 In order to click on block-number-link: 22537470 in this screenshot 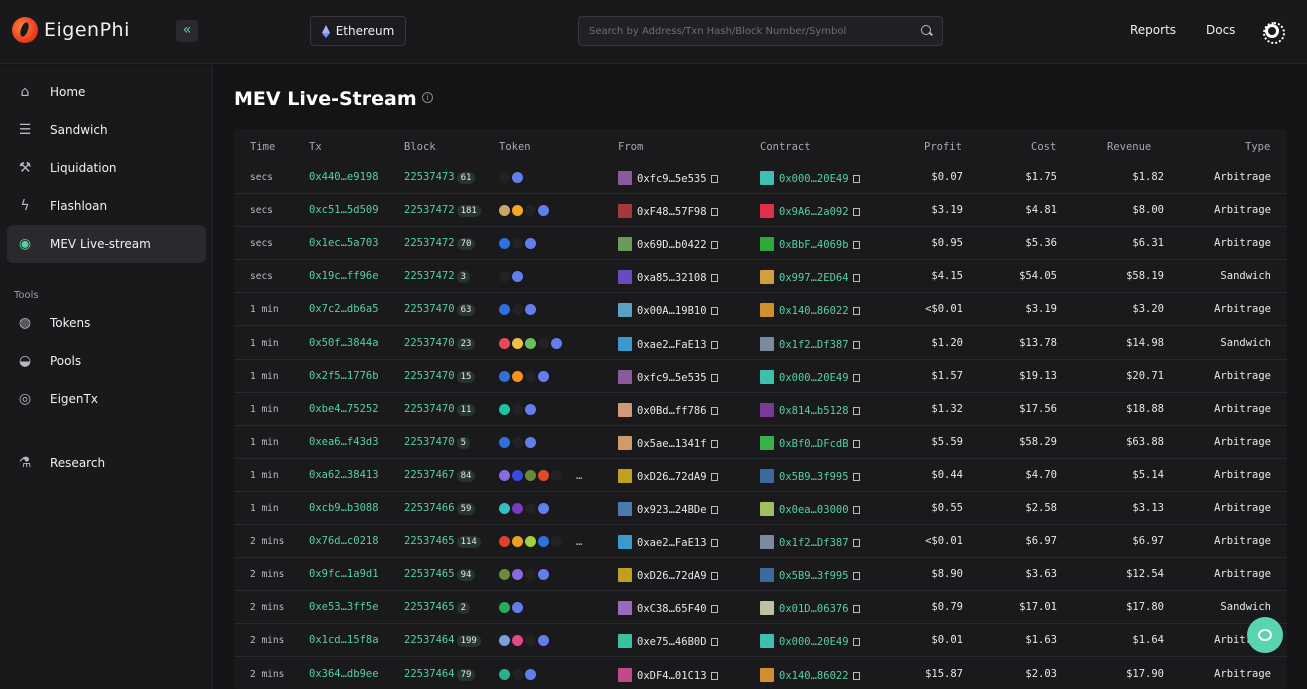, I will do `click(429, 309)`.